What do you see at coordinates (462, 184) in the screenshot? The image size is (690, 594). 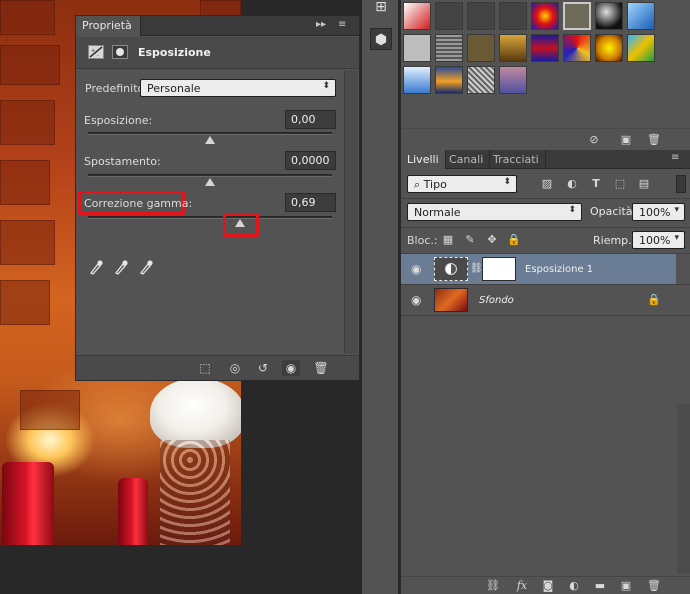 I see `layer-filter-select: ⌕ Tipo ⬍` at bounding box center [462, 184].